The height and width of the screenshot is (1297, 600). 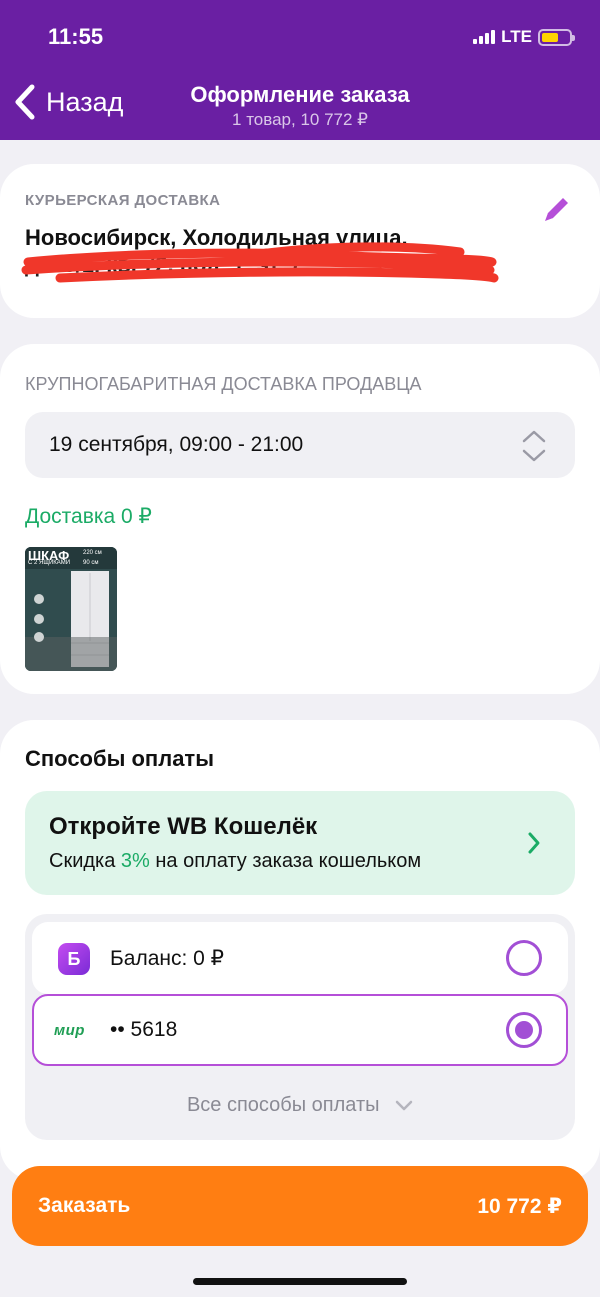 I want to click on wallet-text: Скидка 3% на оплату заказа кошельком, so click(x=235, y=861).